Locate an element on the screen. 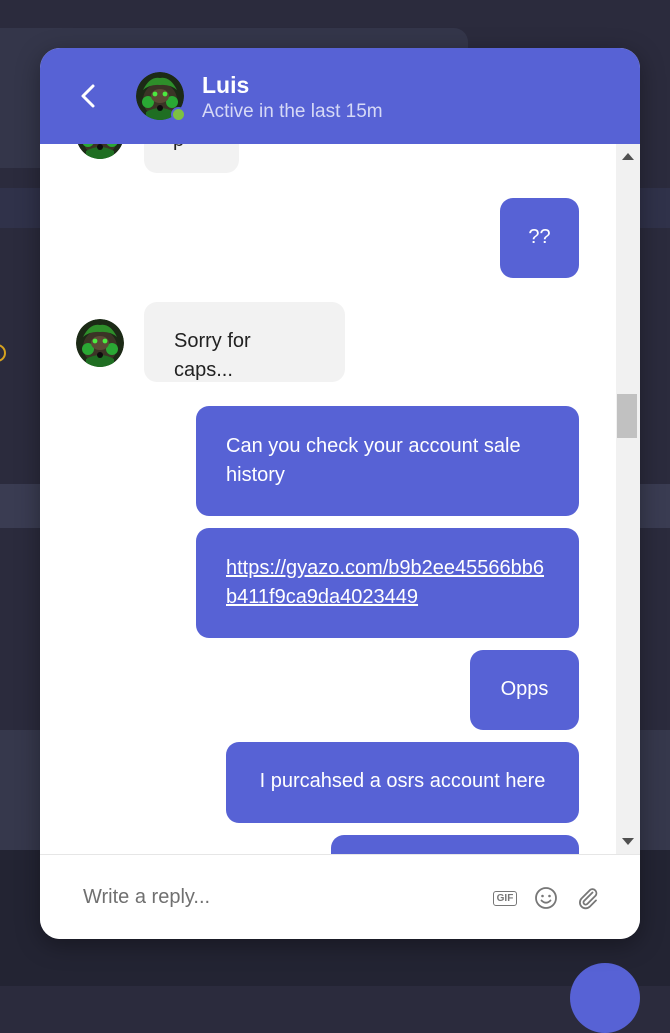 This screenshot has width=670, height=1033. message-bubble-outgoing: I purcahsed a osrs account here is located at coordinates (402, 782).